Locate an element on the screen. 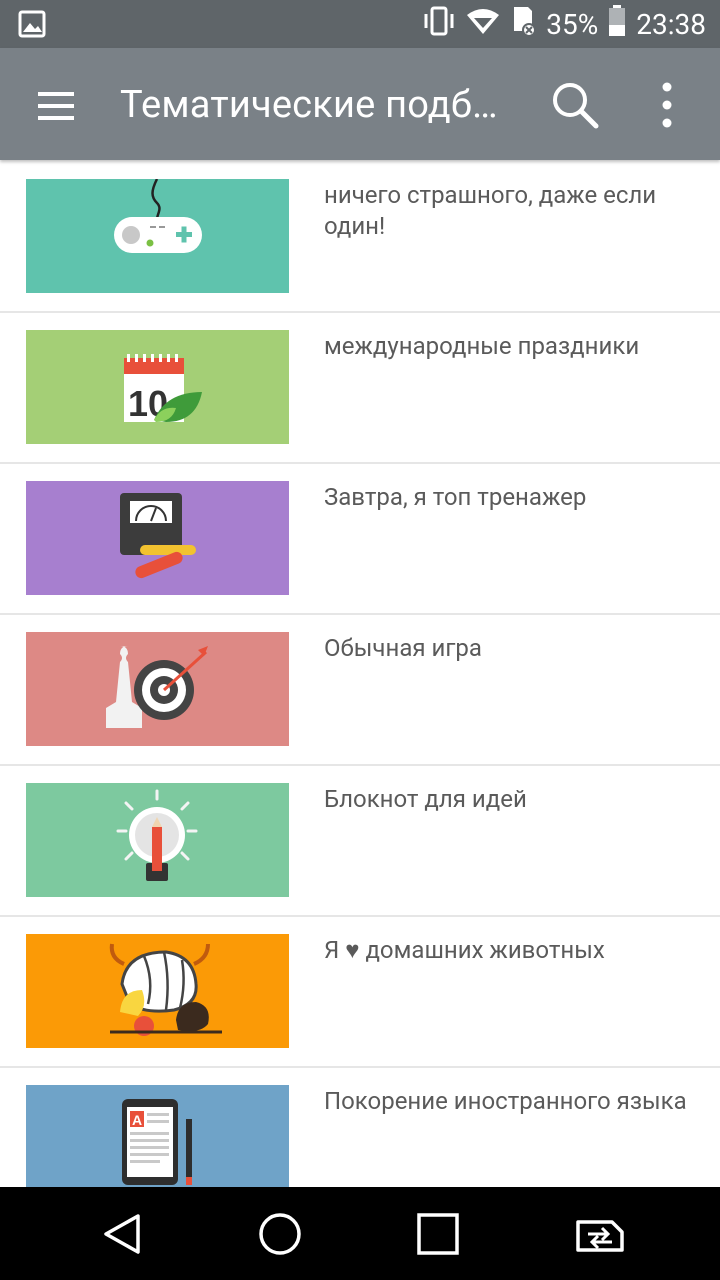 The width and height of the screenshot is (720, 1280). gamepad-icon is located at coordinates (157, 235).